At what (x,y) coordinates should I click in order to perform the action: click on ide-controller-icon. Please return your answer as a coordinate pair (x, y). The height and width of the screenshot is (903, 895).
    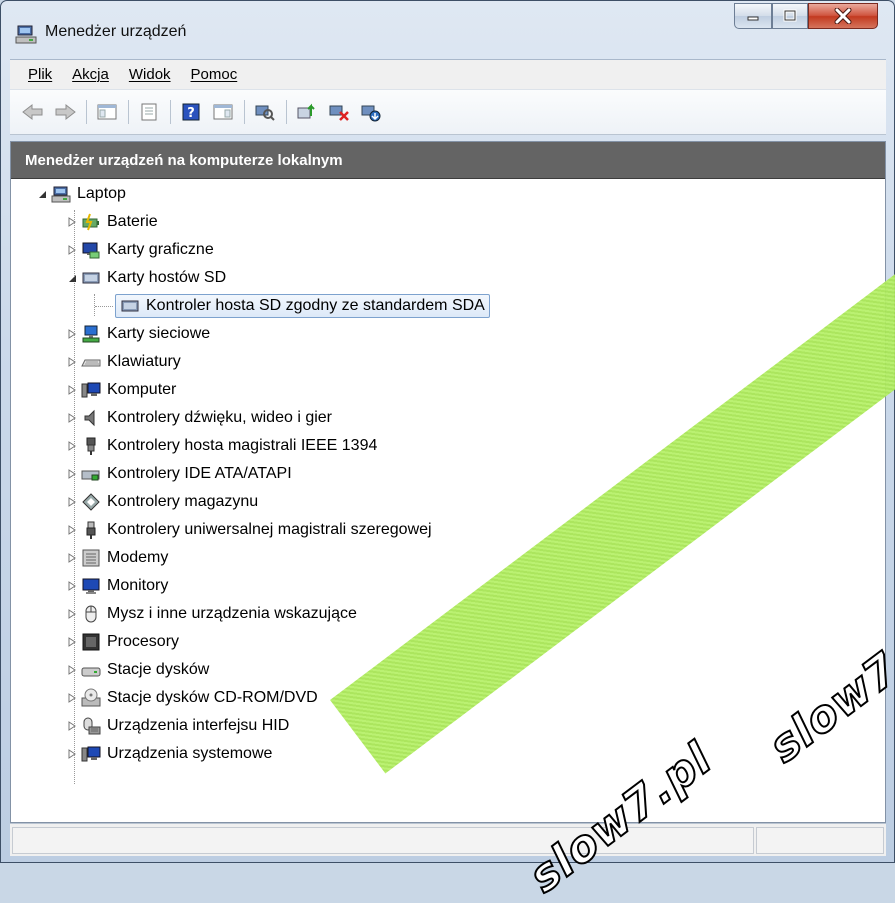
    Looking at the image, I should click on (91, 474).